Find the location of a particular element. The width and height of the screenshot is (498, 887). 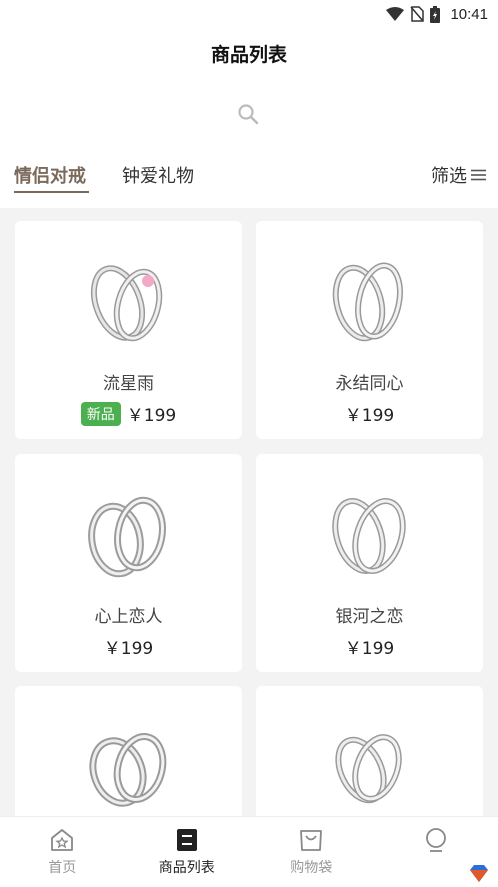

category-tabs: 情侣对戒 钟爱礼物 筛选 is located at coordinates (249, 178).